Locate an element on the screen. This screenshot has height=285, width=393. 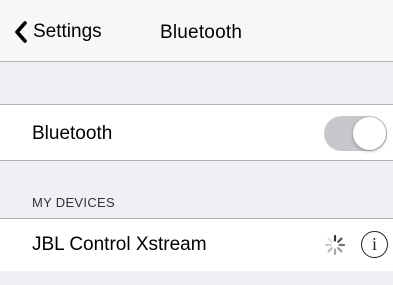
toggle-knob is located at coordinates (369, 133).